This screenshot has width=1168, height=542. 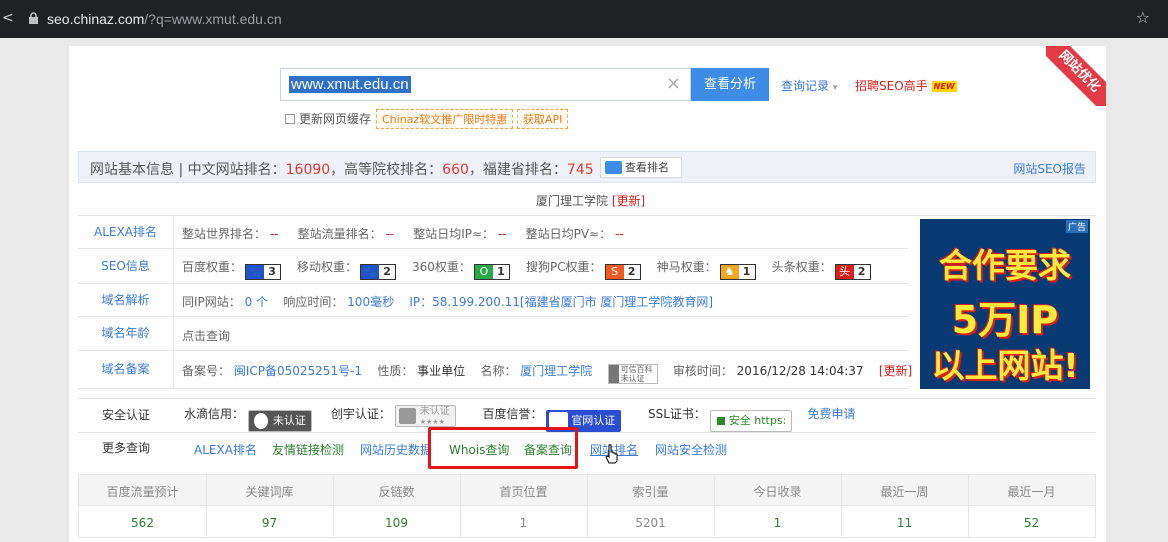 What do you see at coordinates (673, 83) in the screenshot?
I see `clear-icon: ×` at bounding box center [673, 83].